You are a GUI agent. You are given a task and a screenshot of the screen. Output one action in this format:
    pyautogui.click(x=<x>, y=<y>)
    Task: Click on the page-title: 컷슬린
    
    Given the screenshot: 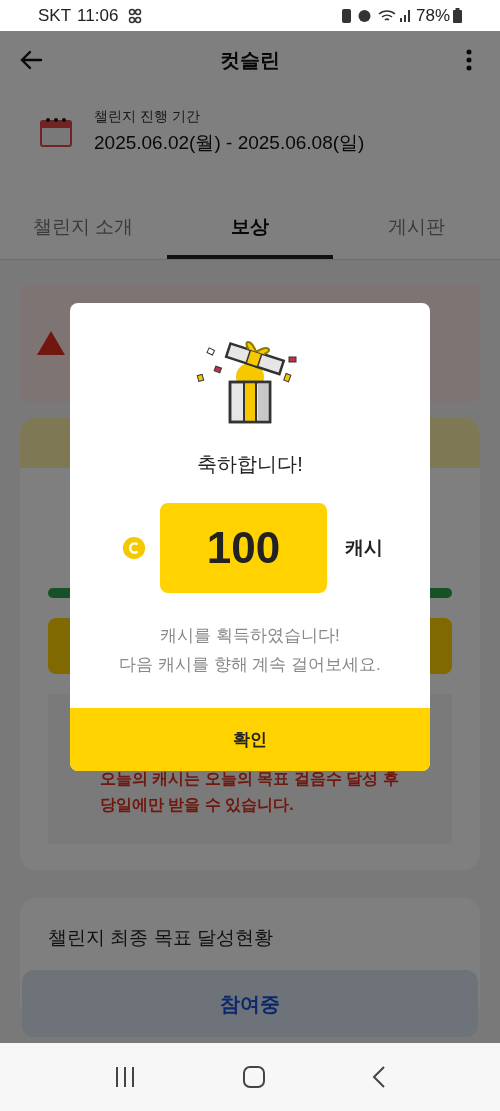 What is the action you would take?
    pyautogui.click(x=250, y=60)
    